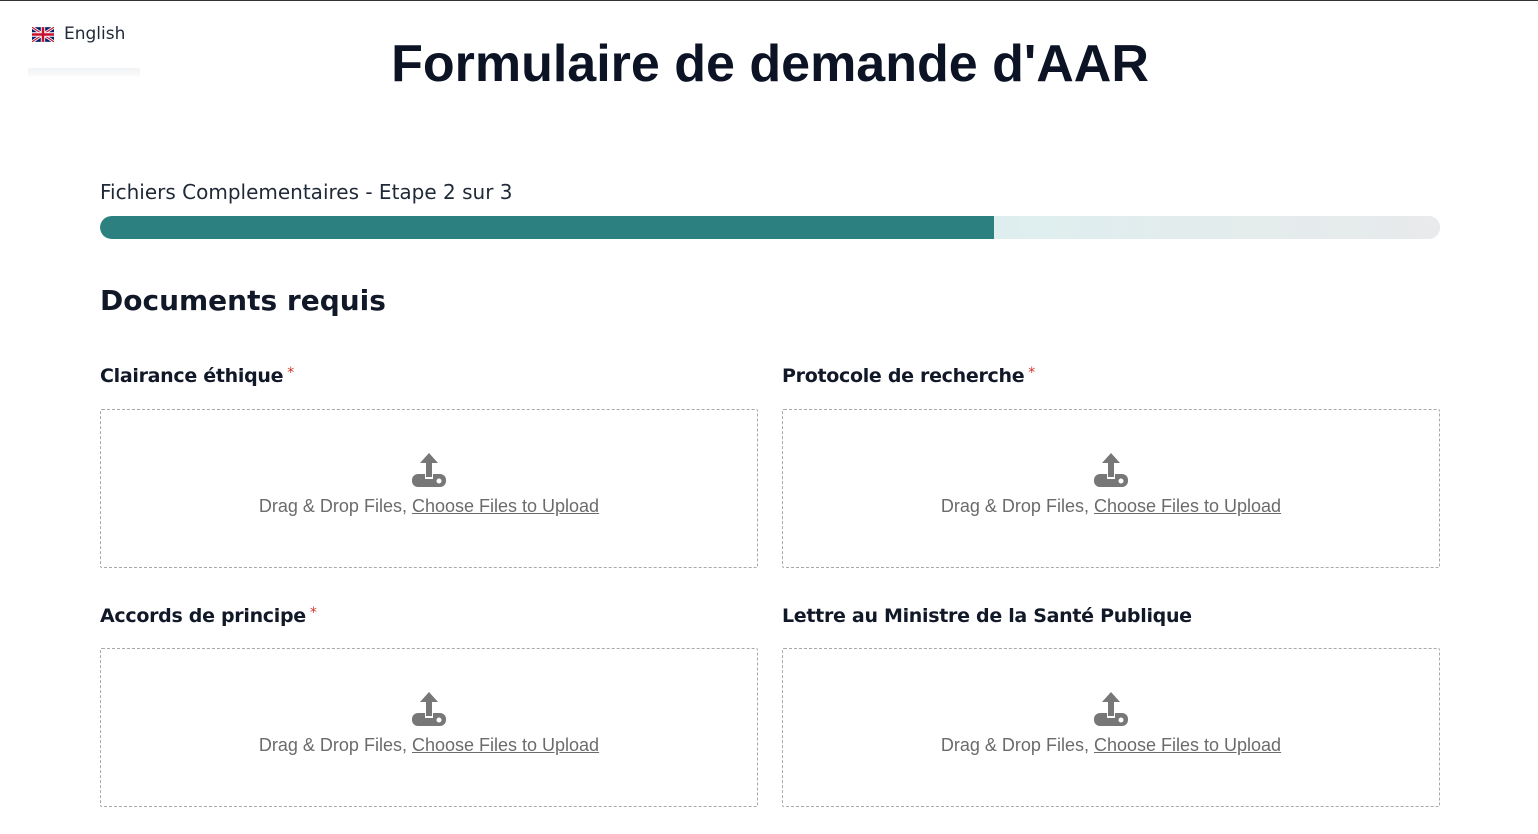  What do you see at coordinates (770, 64) in the screenshot?
I see `page-title: Formulaire de demande d'AAR` at bounding box center [770, 64].